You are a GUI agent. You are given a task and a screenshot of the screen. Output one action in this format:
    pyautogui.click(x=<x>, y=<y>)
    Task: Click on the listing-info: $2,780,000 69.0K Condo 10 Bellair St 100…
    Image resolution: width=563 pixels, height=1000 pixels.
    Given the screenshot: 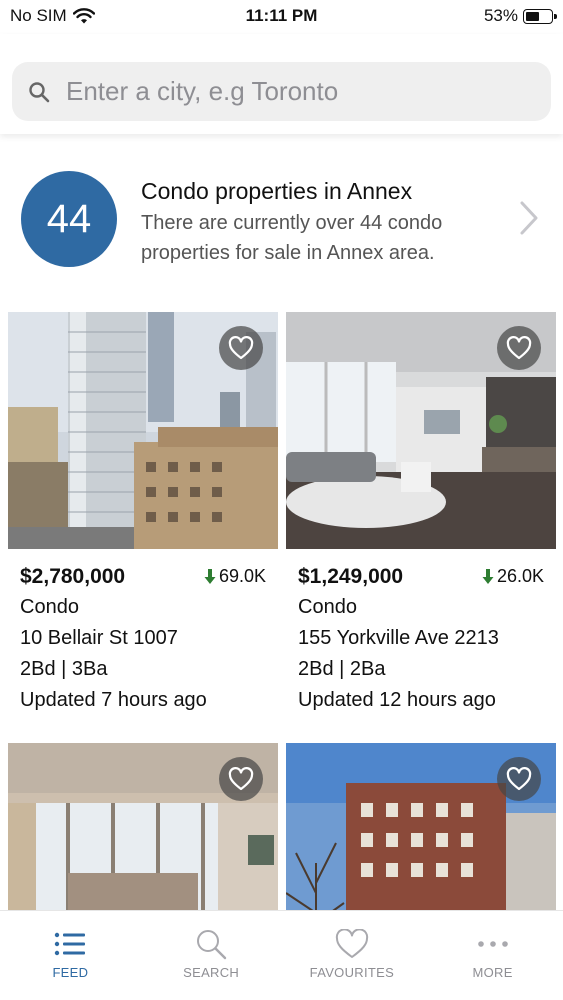 What is the action you would take?
    pyautogui.click(x=143, y=632)
    